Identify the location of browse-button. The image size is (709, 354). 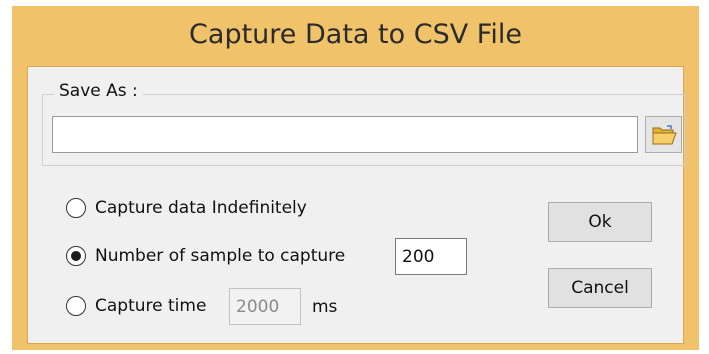
(663, 134).